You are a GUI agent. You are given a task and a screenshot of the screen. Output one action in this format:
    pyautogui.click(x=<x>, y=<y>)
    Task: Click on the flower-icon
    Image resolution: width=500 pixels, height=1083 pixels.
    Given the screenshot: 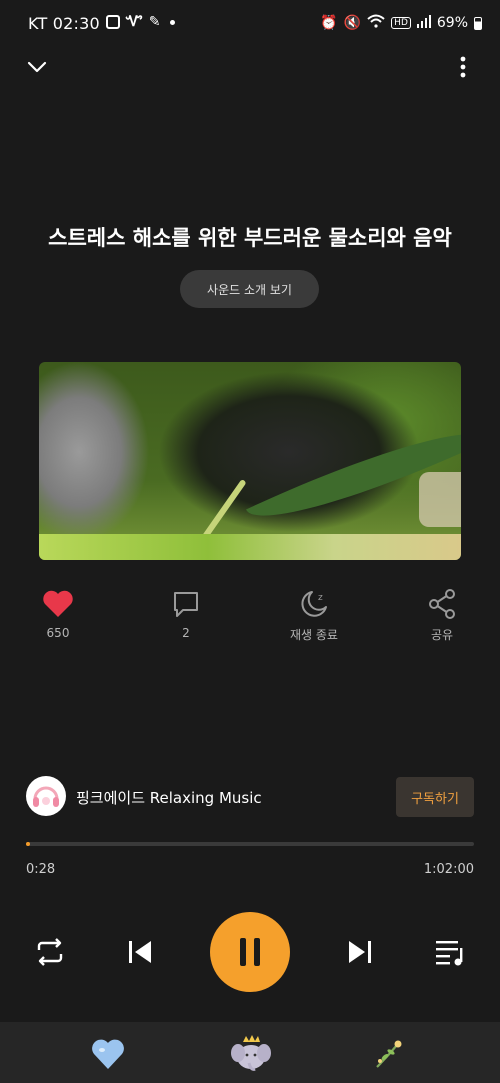 What is the action you would take?
    pyautogui.click(x=389, y=1054)
    